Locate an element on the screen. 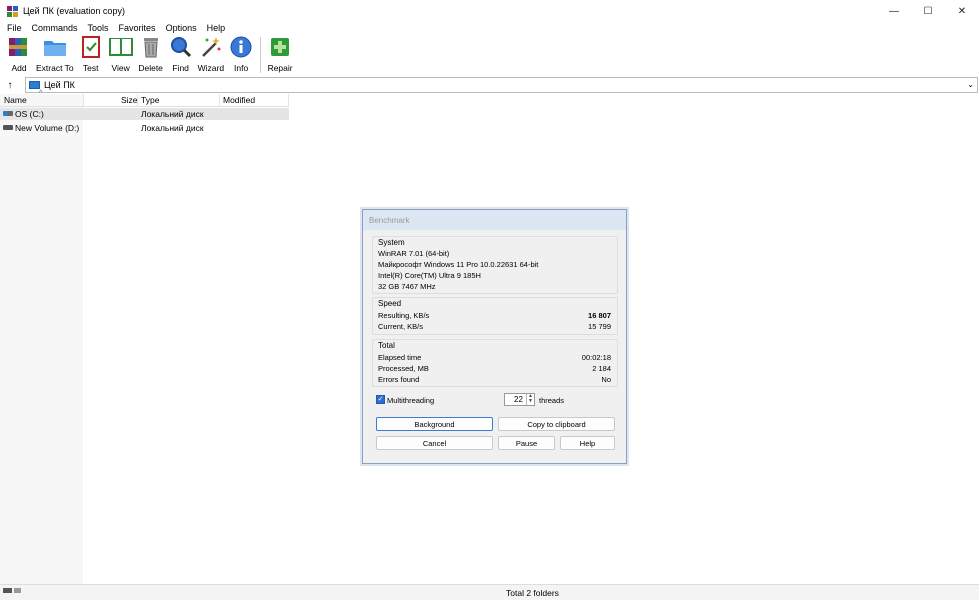 The width and height of the screenshot is (979, 600). view-label: View is located at coordinates (120, 68).